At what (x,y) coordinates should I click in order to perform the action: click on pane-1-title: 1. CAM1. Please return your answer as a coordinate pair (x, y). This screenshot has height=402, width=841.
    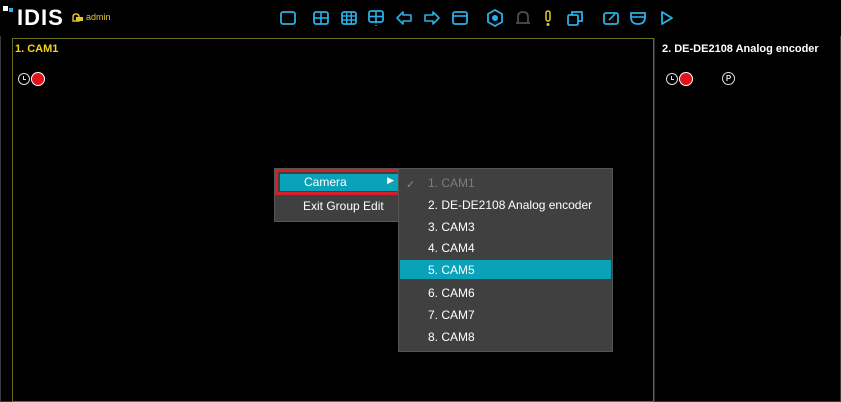
    Looking at the image, I should click on (37, 49).